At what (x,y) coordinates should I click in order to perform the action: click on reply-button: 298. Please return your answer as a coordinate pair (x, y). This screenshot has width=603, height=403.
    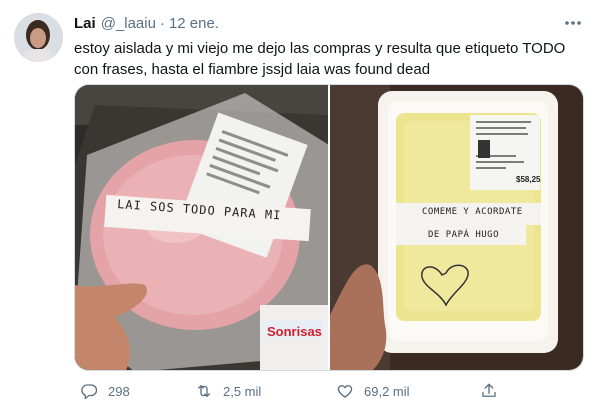
    Looking at the image, I should click on (105, 390).